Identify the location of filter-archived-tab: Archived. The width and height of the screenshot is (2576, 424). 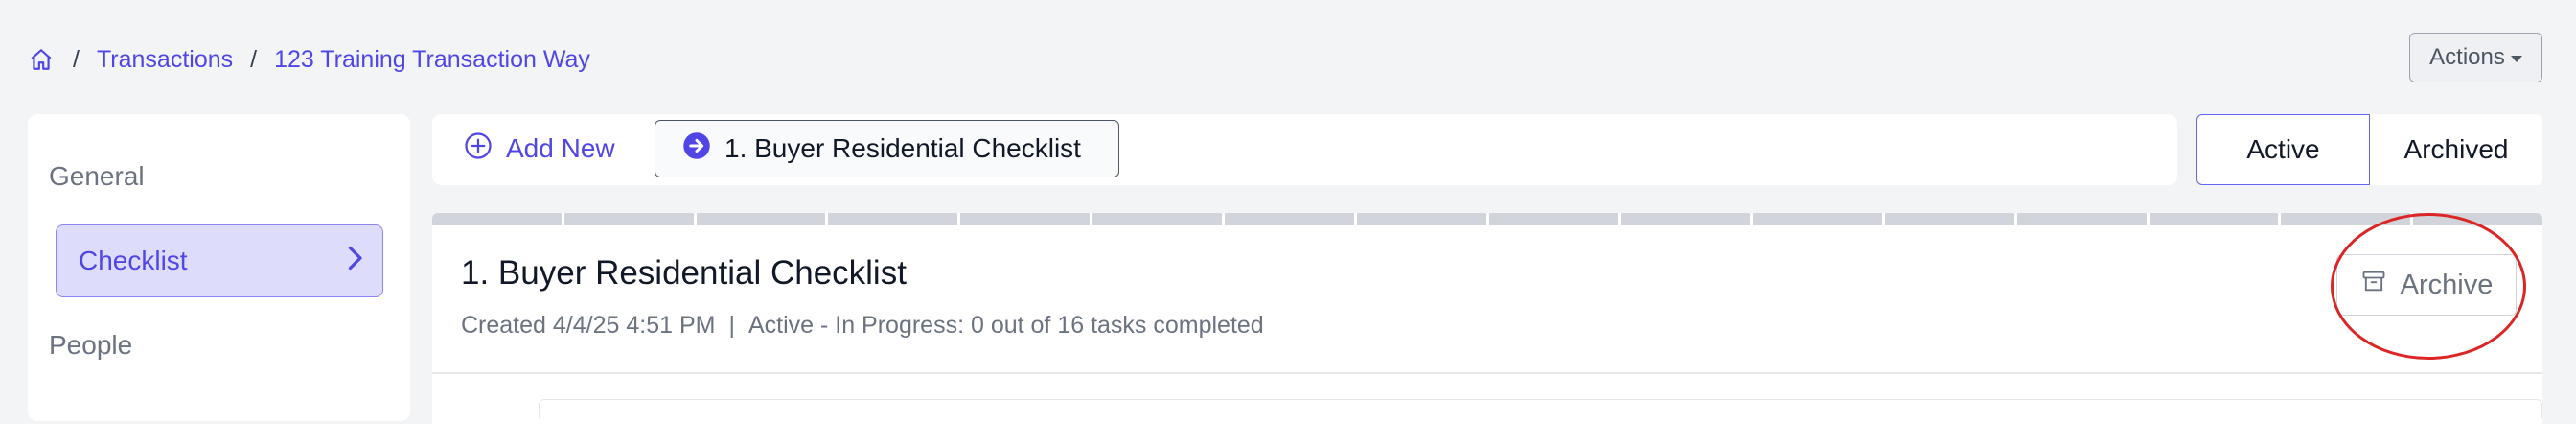
(2456, 150).